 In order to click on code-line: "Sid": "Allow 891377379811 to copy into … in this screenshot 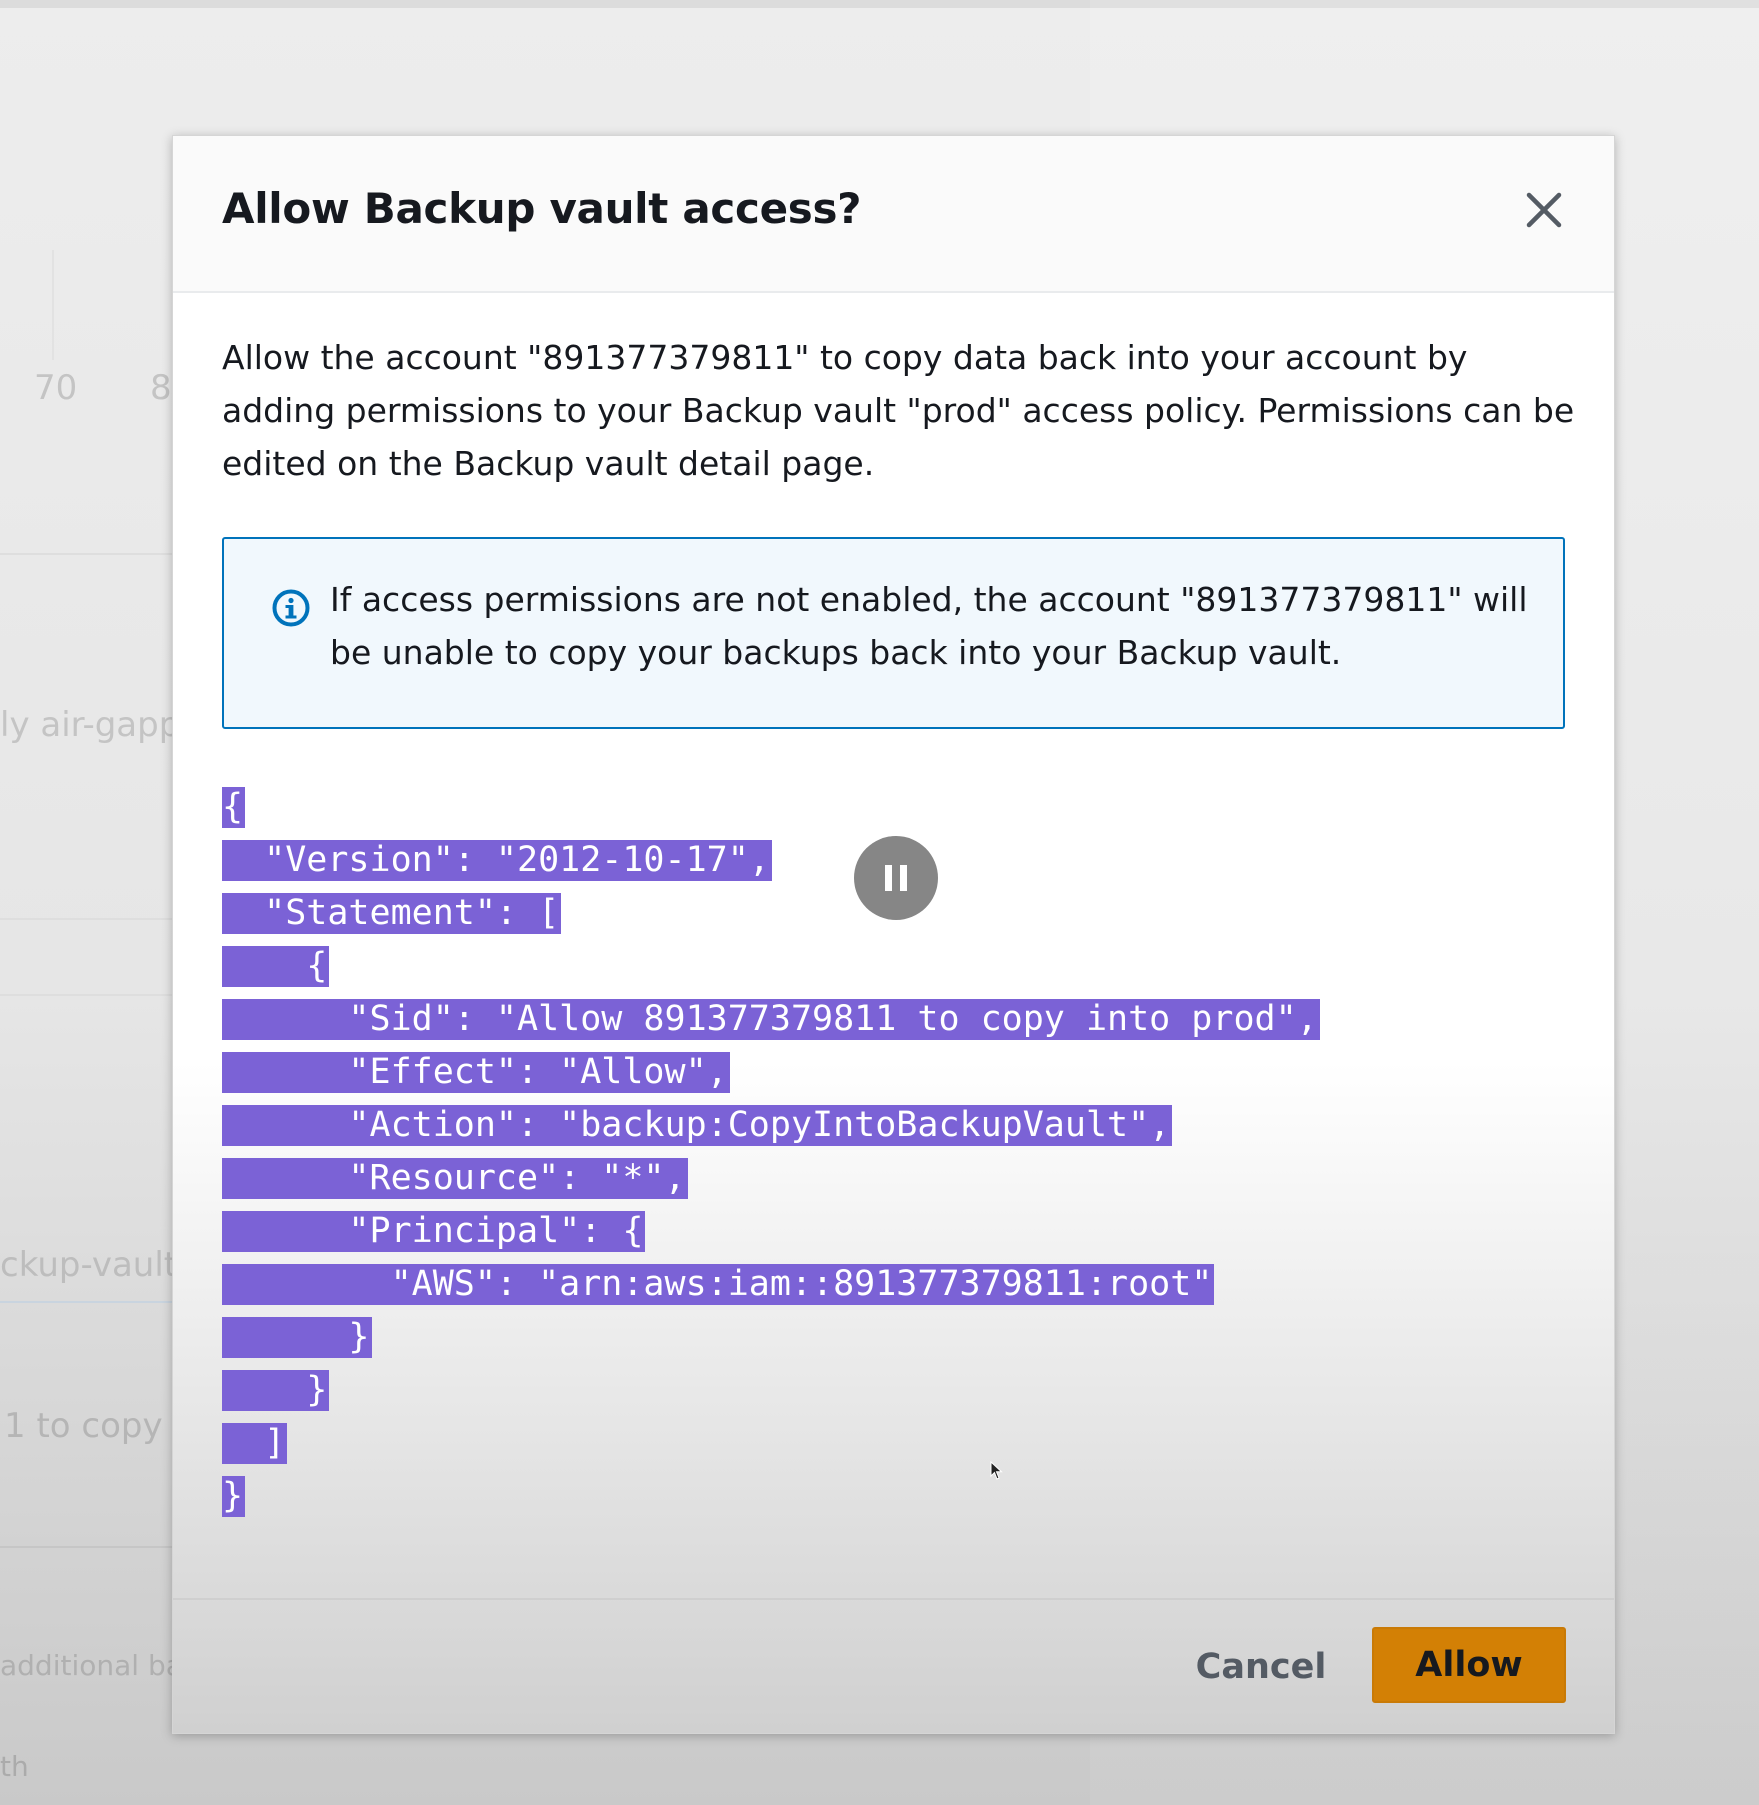, I will do `click(771, 1019)`.